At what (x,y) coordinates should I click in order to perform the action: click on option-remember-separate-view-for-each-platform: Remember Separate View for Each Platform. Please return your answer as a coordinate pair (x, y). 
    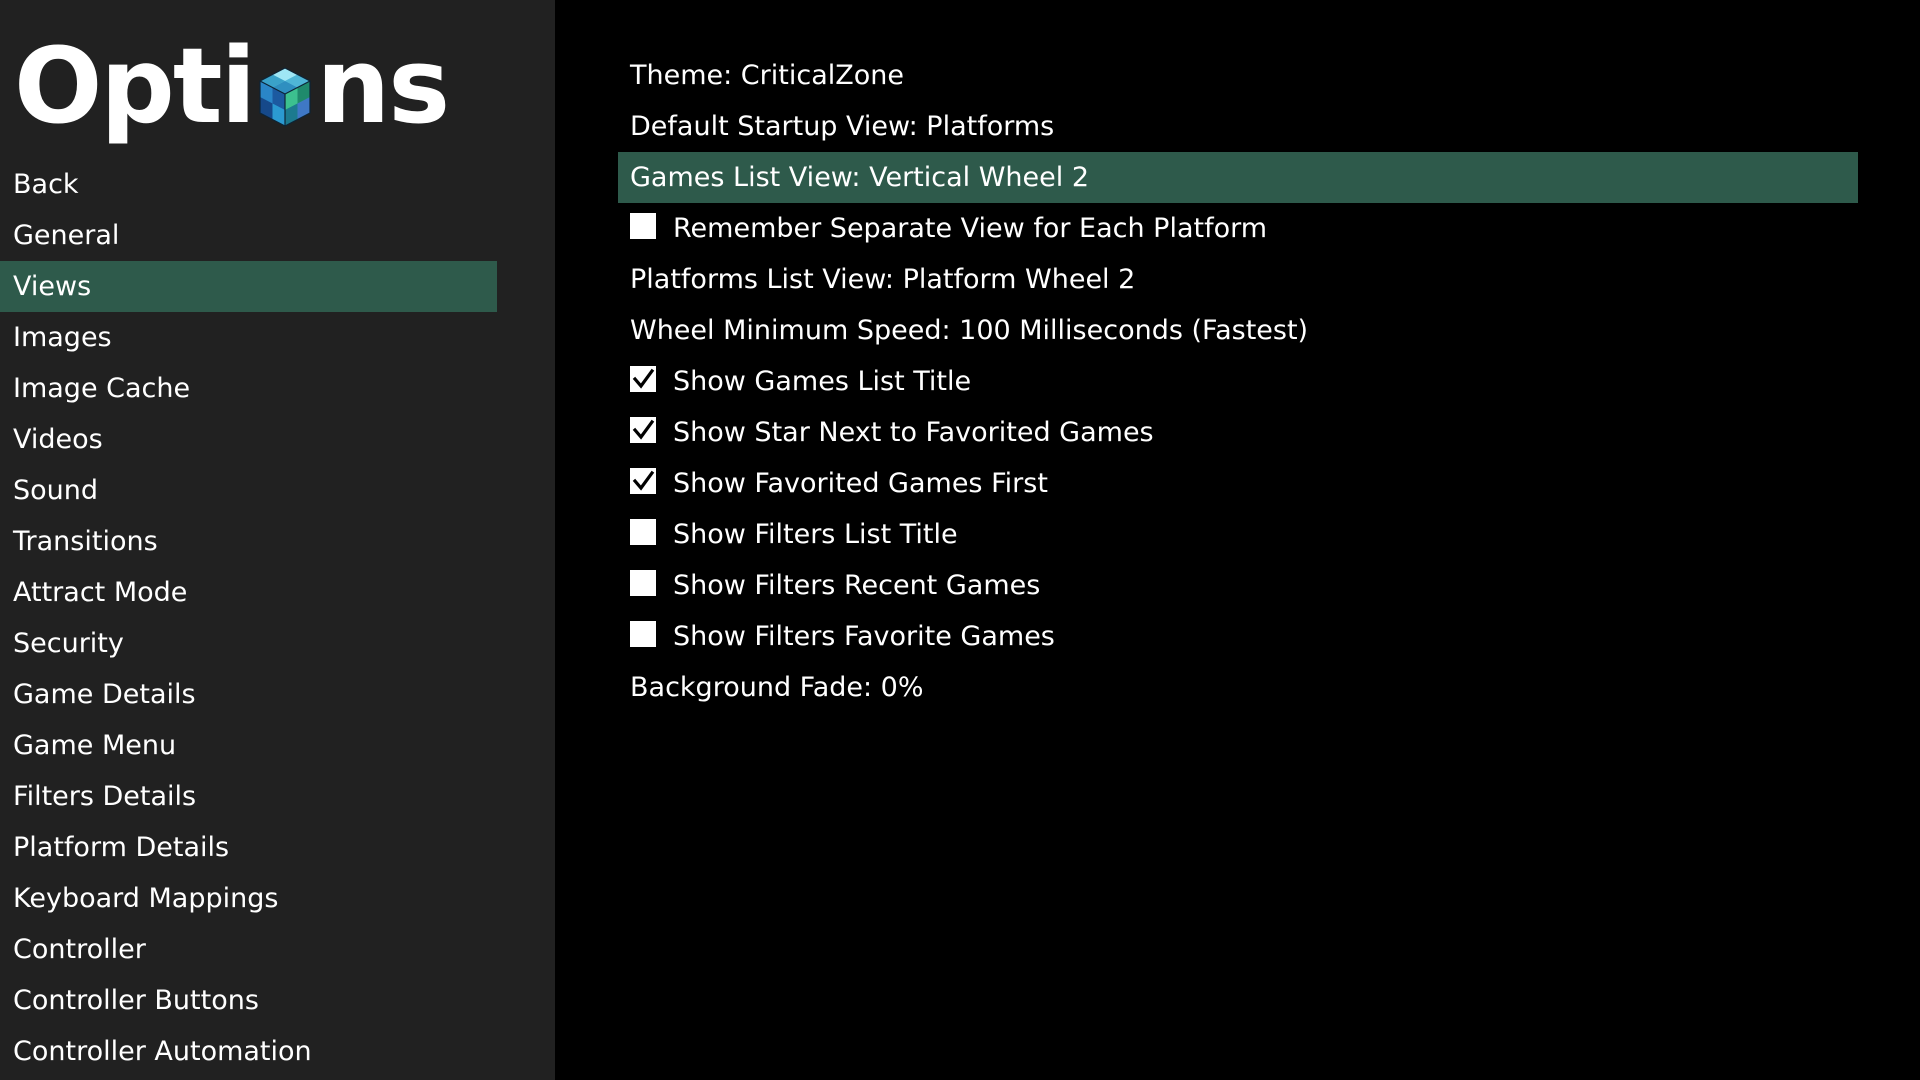
    Looking at the image, I should click on (1238, 228).